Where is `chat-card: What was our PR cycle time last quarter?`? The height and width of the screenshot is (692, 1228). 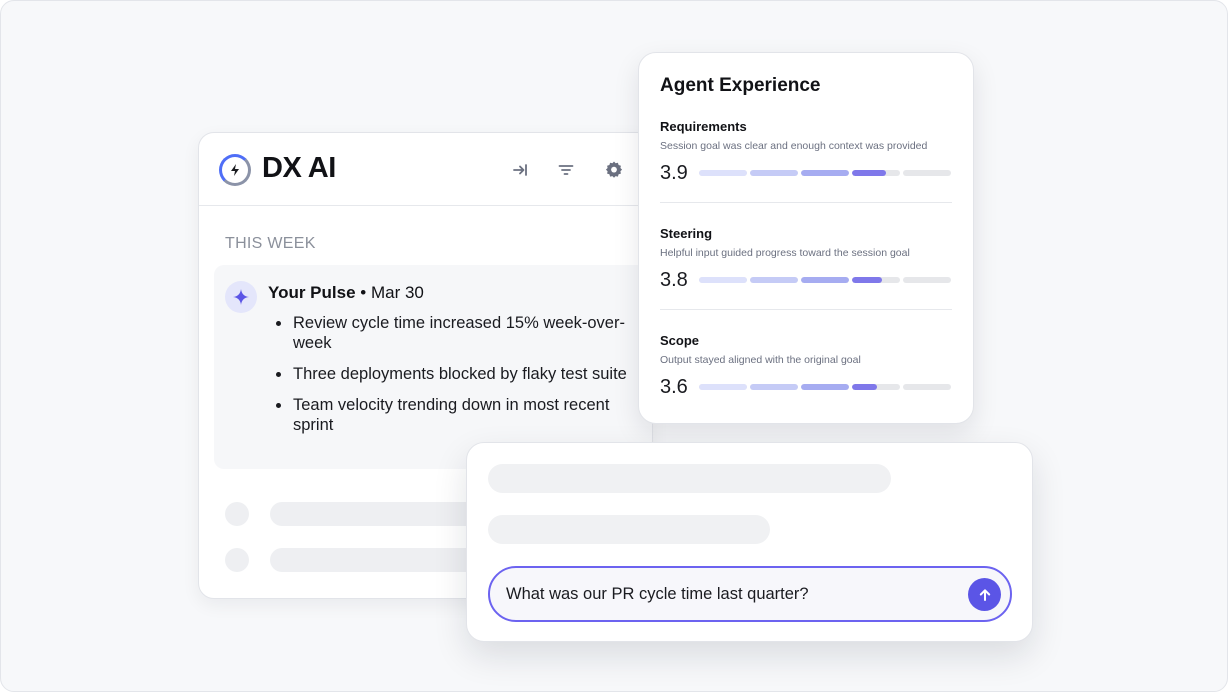
chat-card: What was our PR cycle time last quarter? is located at coordinates (749, 542).